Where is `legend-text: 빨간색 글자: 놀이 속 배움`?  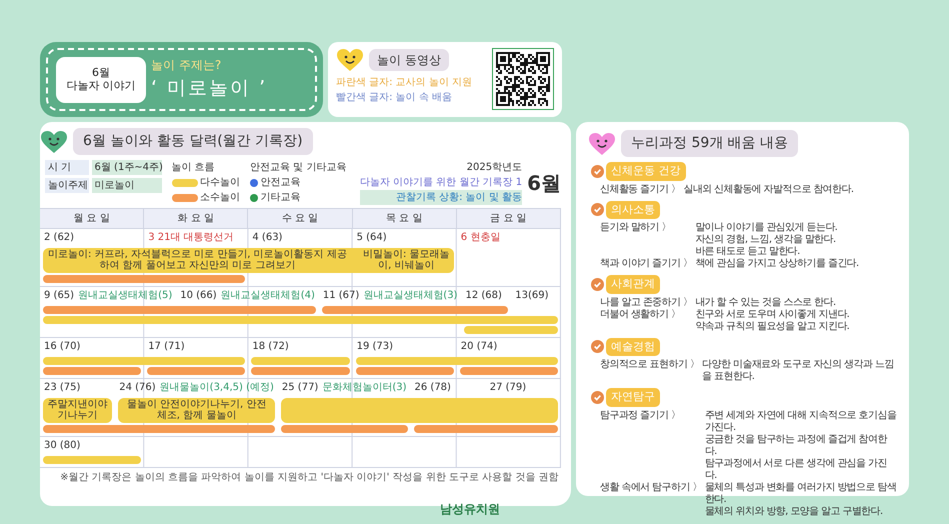
legend-text: 빨간색 글자: 놀이 속 배움 is located at coordinates (395, 97).